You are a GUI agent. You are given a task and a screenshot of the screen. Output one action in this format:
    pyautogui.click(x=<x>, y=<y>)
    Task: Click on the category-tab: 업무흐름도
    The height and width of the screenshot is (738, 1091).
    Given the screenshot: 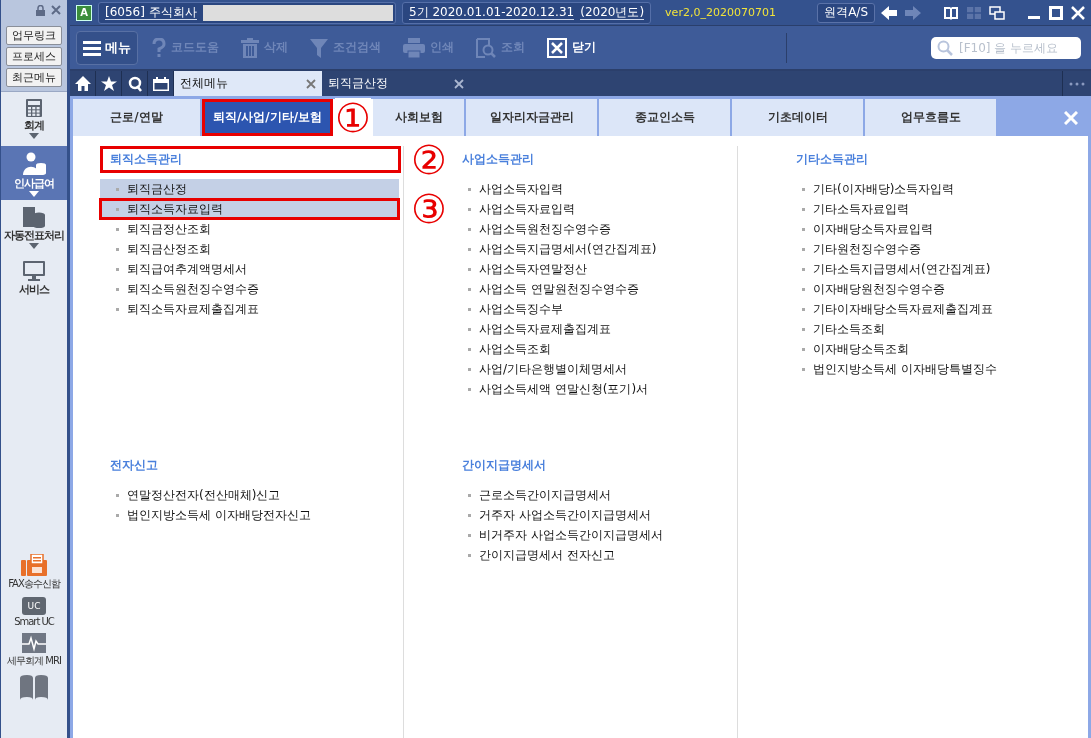 What is the action you would take?
    pyautogui.click(x=930, y=117)
    